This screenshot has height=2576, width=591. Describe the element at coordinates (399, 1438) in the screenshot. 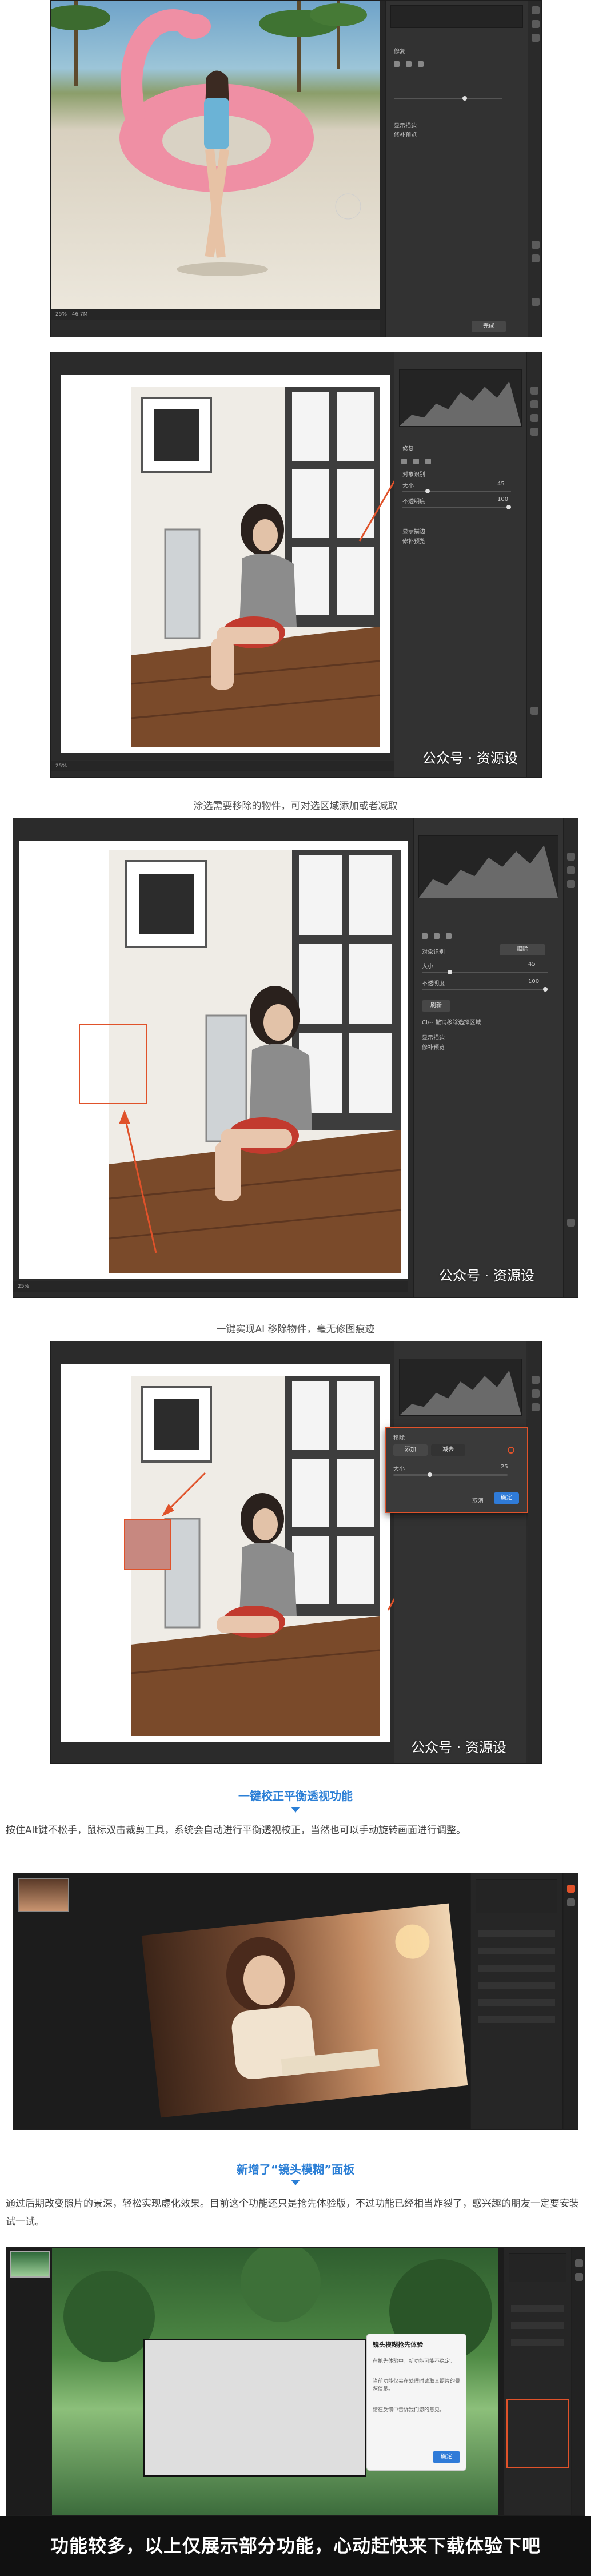

I see `dialog-title: 移除` at that location.